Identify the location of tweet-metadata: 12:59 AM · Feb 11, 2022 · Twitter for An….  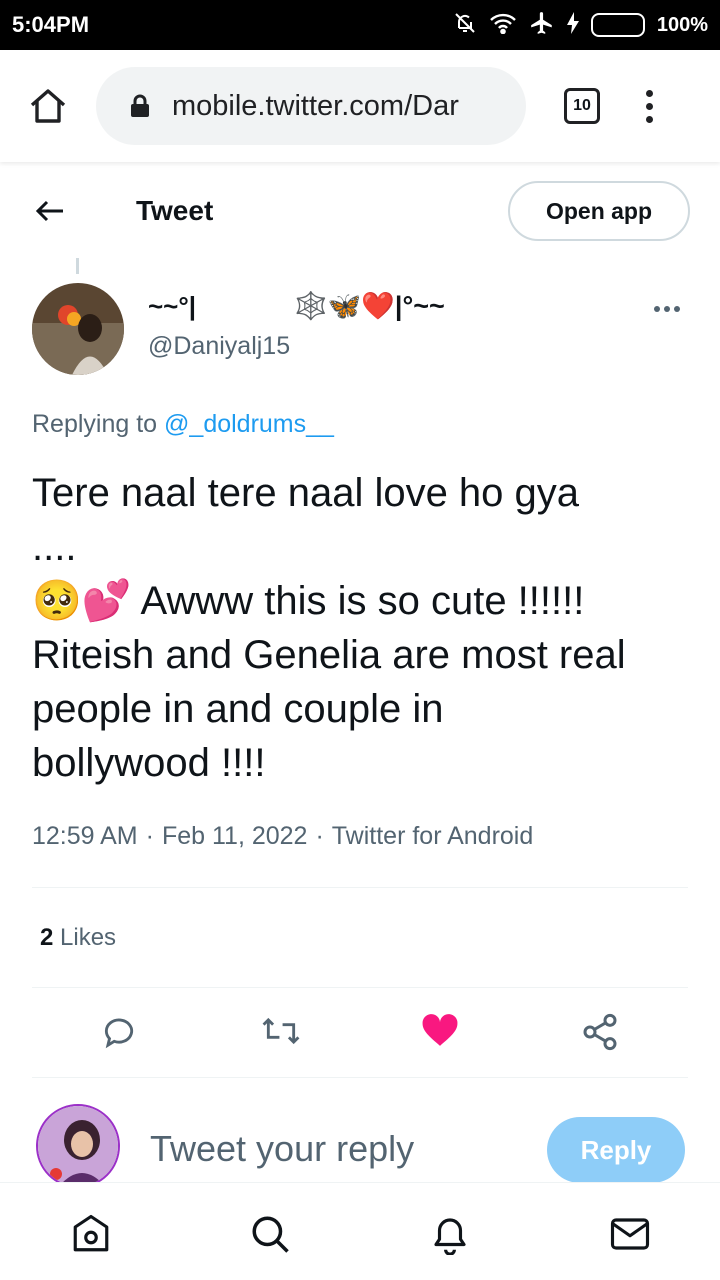
(282, 836).